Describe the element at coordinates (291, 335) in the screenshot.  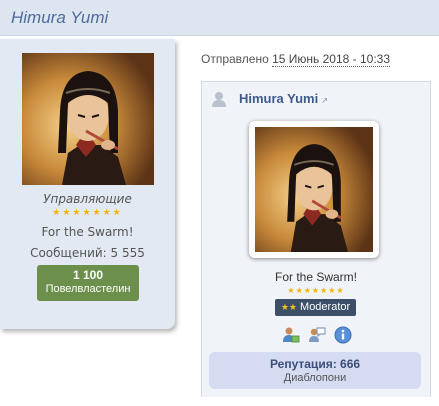
I see `user-card-icon` at that location.